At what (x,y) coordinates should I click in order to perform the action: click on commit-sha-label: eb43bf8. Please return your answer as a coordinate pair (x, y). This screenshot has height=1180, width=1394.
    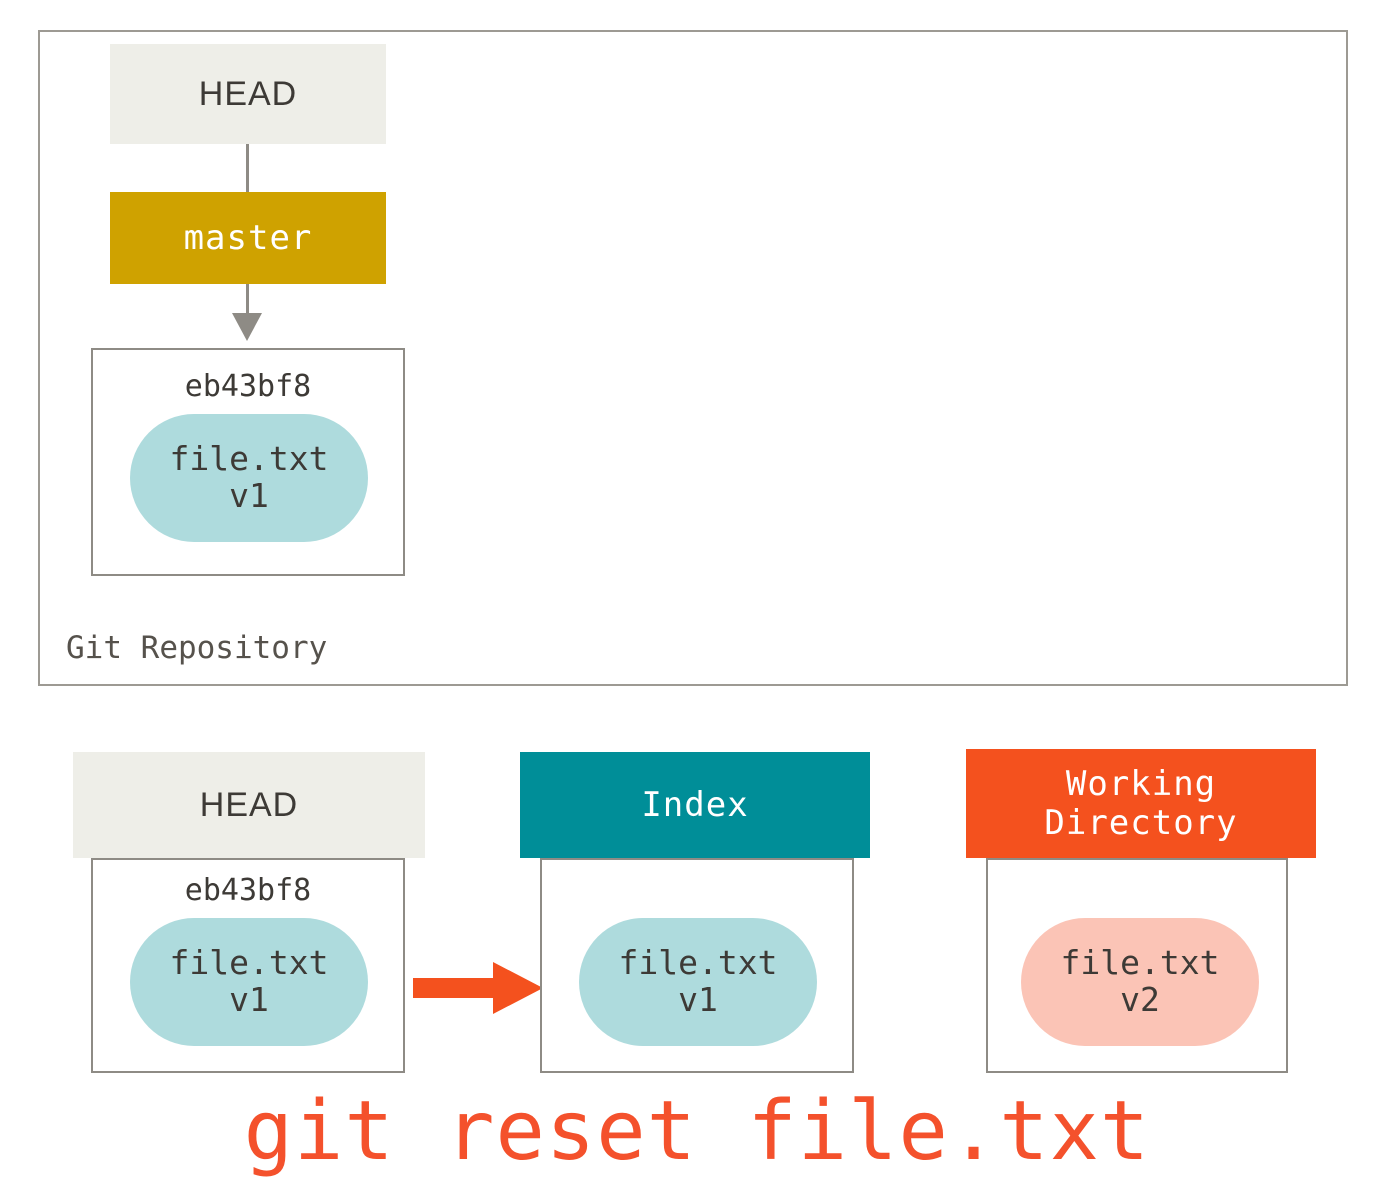
    Looking at the image, I should click on (248, 386).